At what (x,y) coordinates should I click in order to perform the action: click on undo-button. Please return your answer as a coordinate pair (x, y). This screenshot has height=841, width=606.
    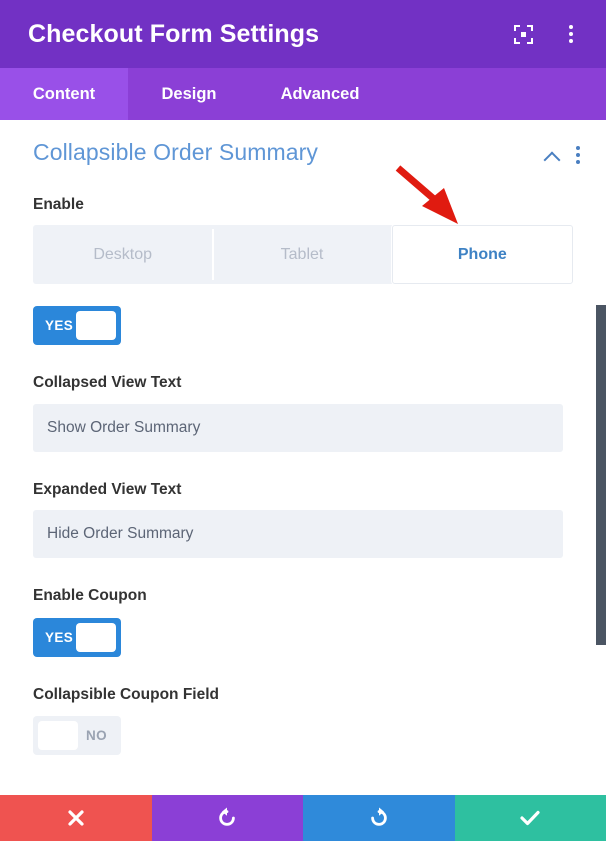
    Looking at the image, I should click on (227, 818).